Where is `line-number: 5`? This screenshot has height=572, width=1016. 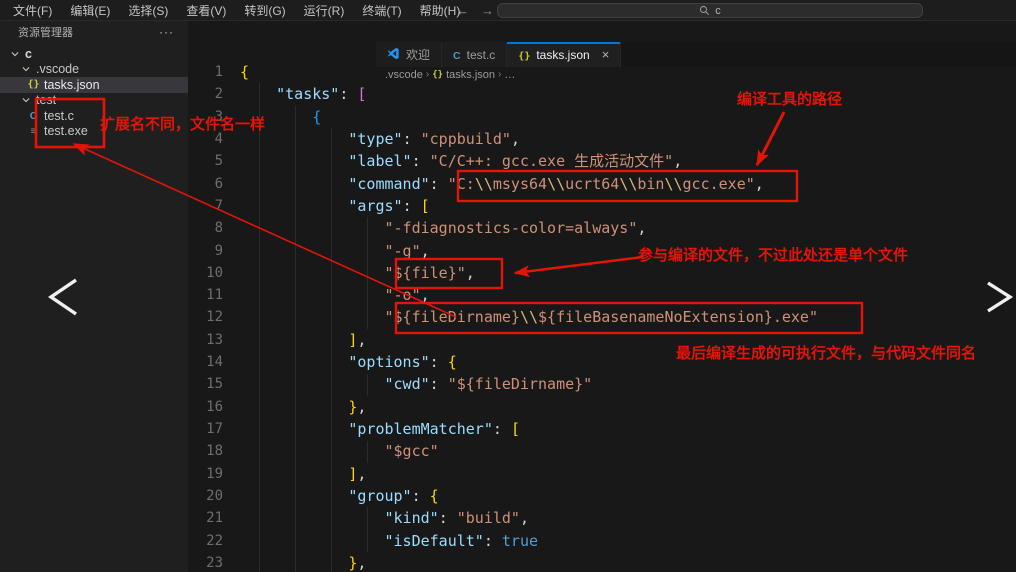 line-number: 5 is located at coordinates (218, 161).